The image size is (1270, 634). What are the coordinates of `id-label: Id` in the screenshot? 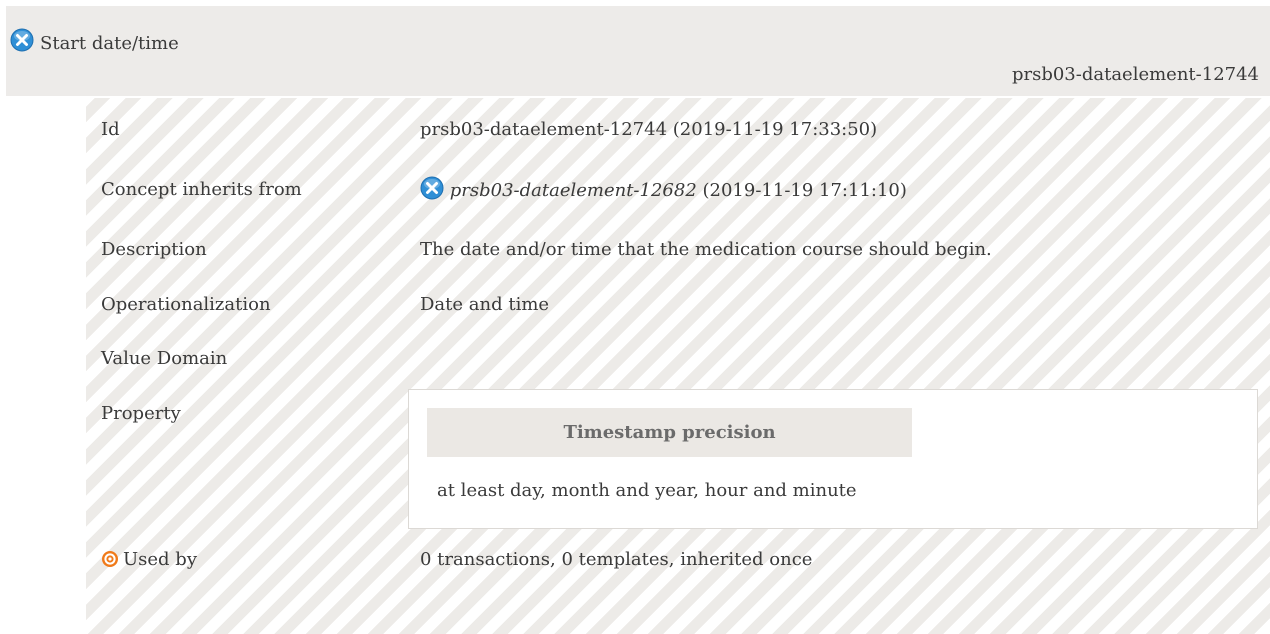 It's located at (110, 129).